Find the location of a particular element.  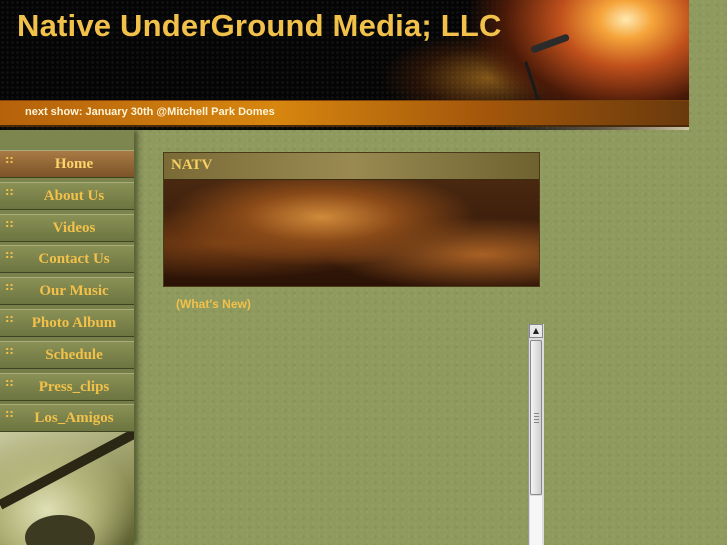

nav-item-photo-album: :: Photo Album is located at coordinates (67, 322).